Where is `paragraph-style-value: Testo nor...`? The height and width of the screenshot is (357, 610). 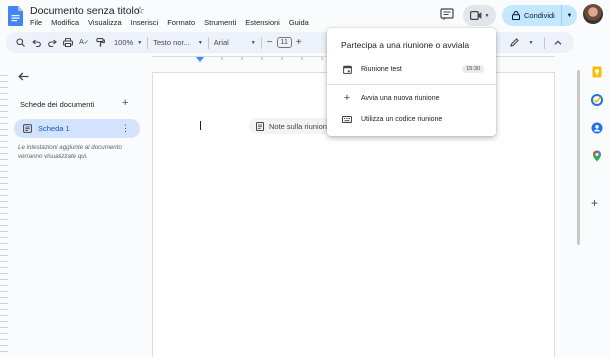
paragraph-style-value: Testo nor... is located at coordinates (171, 42).